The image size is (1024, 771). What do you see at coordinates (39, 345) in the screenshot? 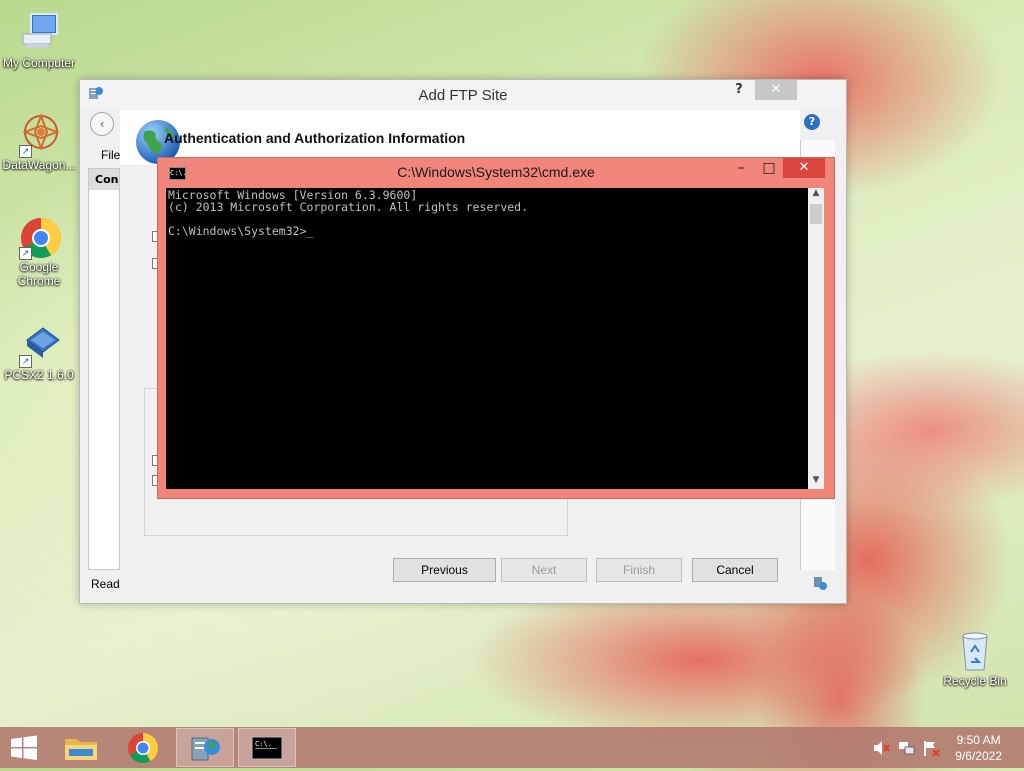
I see `pcsx2-icon: ↗` at bounding box center [39, 345].